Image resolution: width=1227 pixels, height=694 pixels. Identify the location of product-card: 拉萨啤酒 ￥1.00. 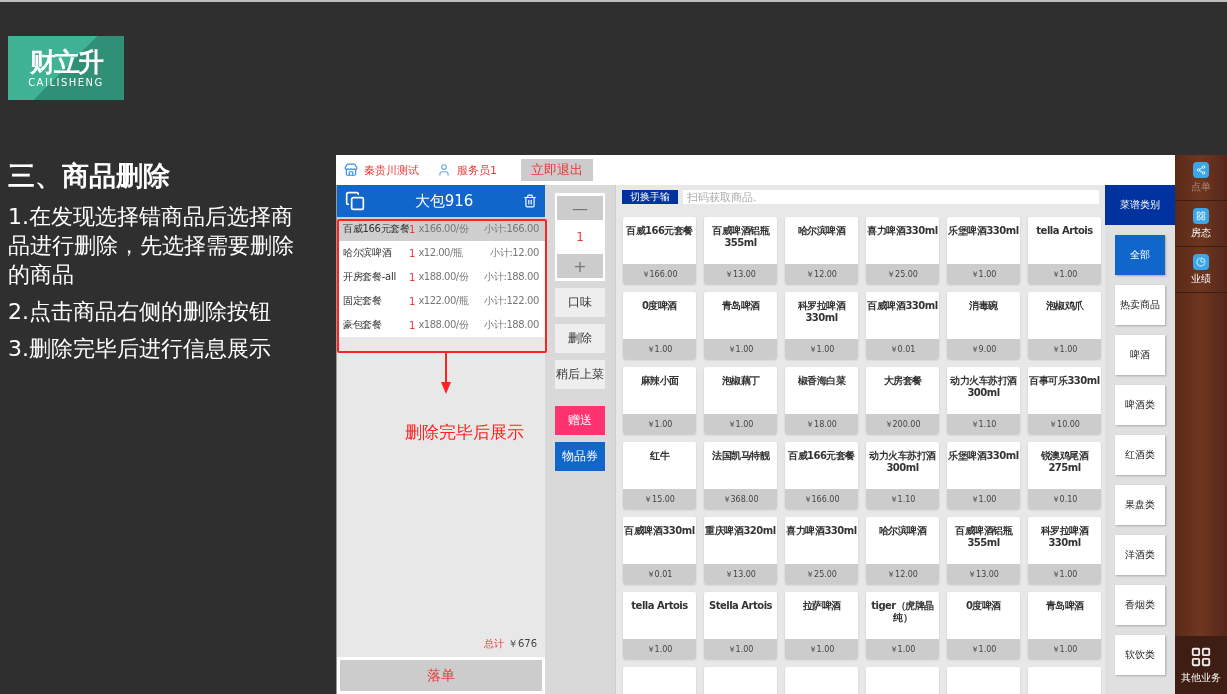
(821, 625).